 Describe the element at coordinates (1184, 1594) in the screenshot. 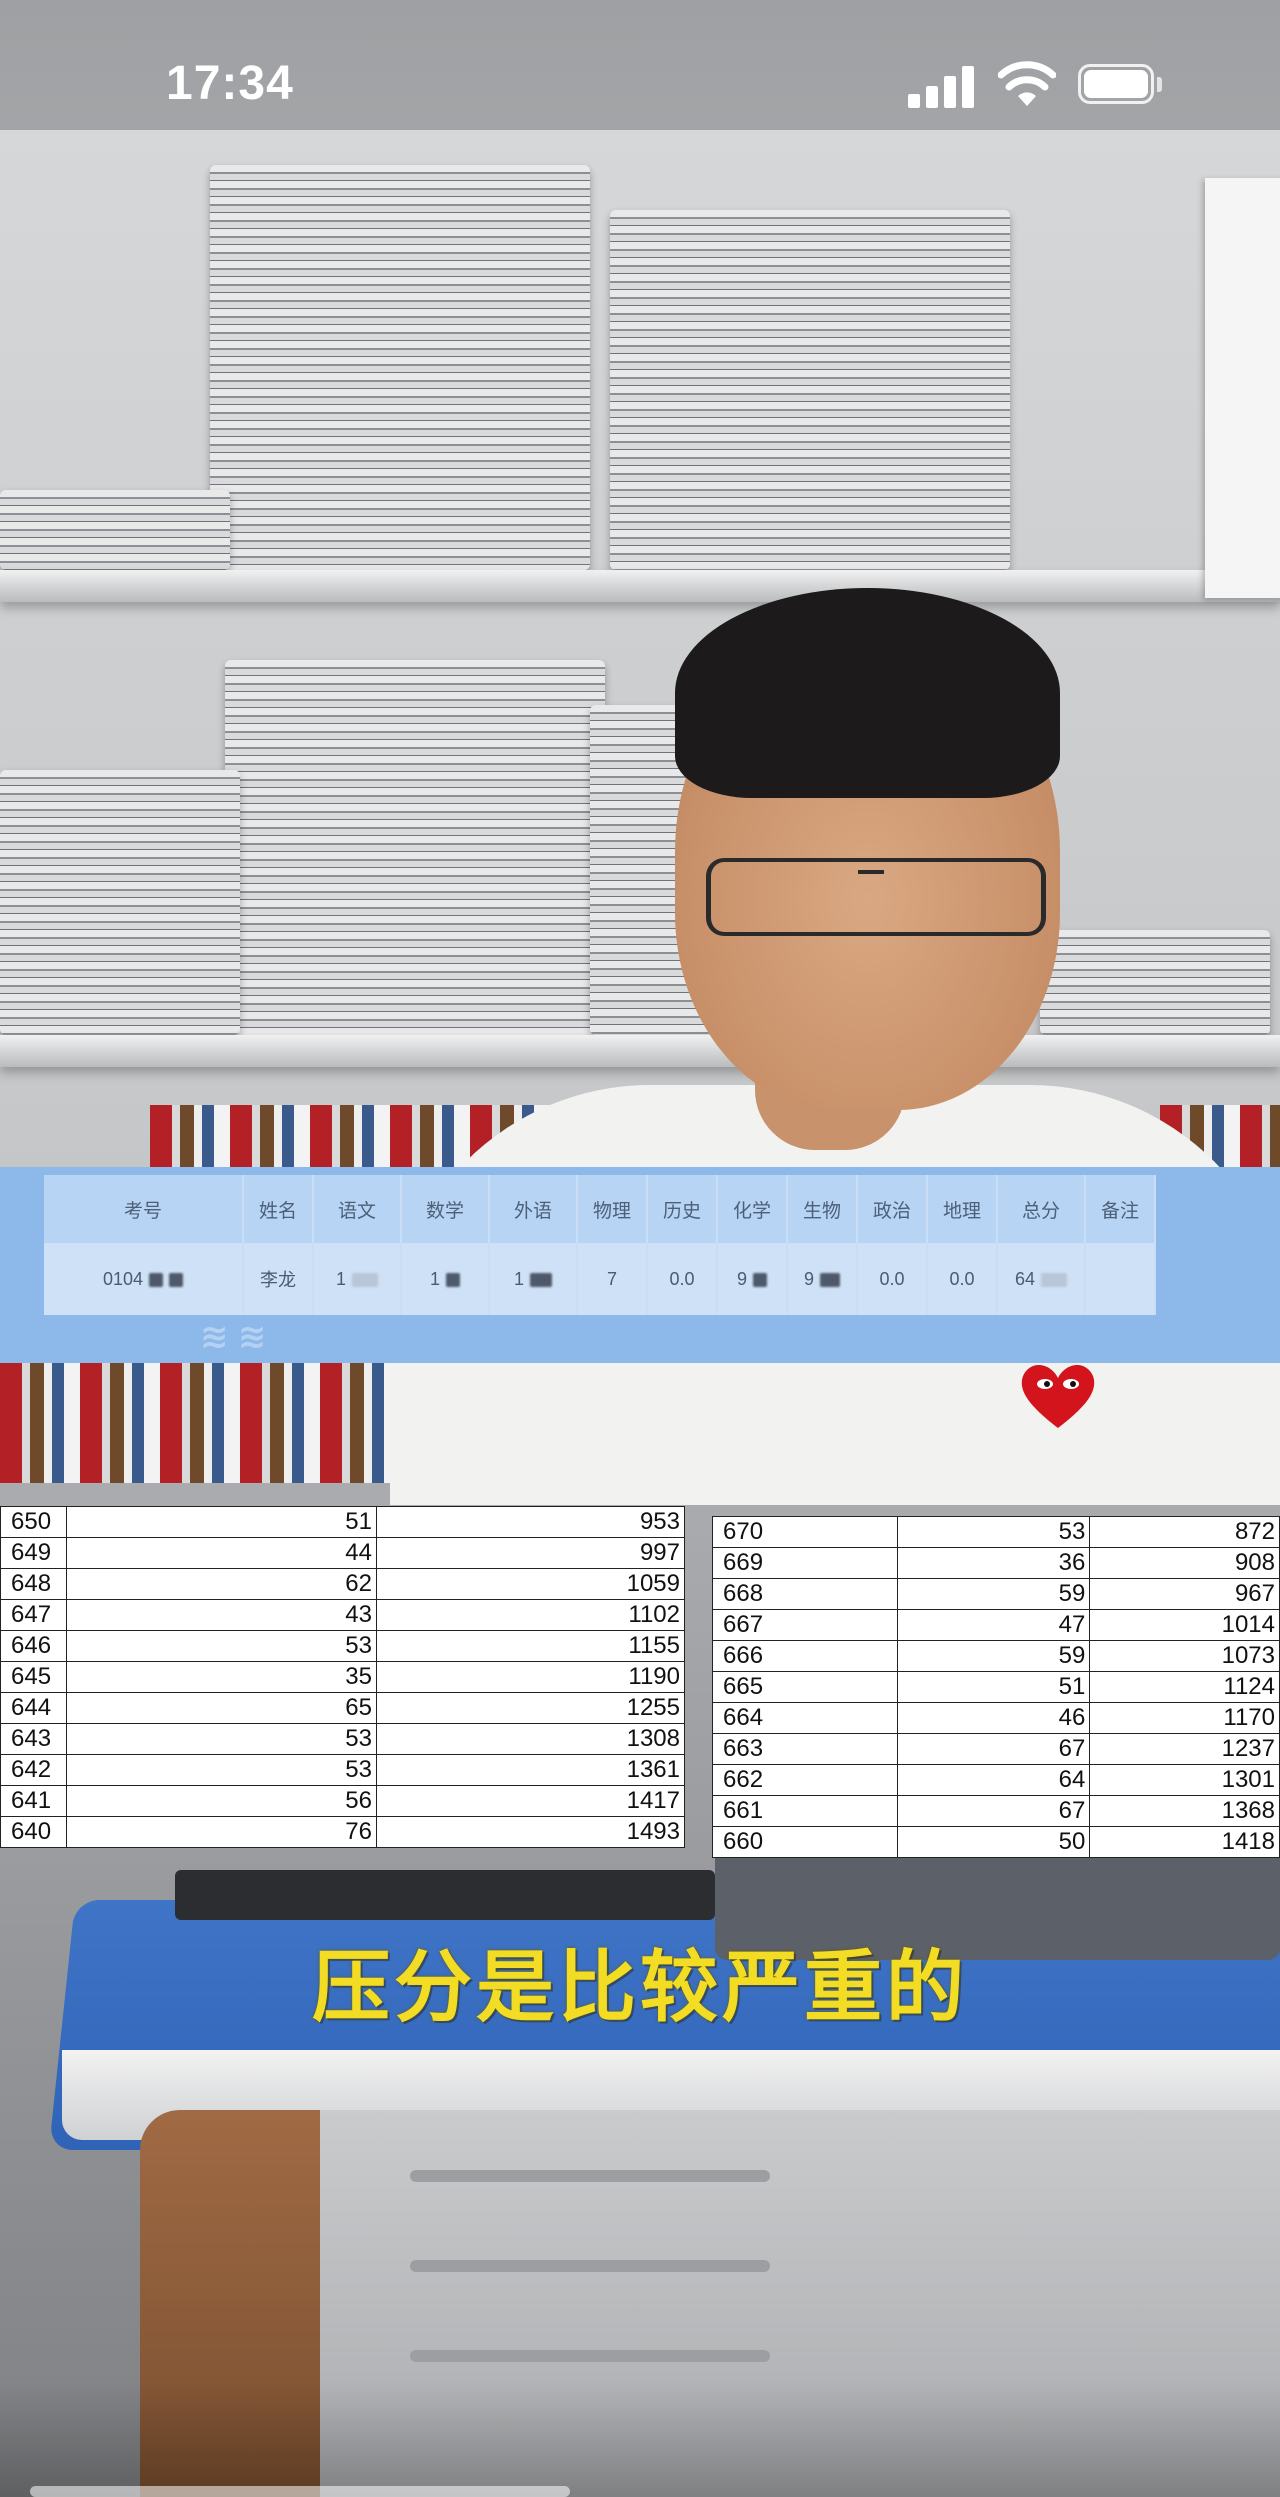

I see `cumulative-cell: 967` at that location.